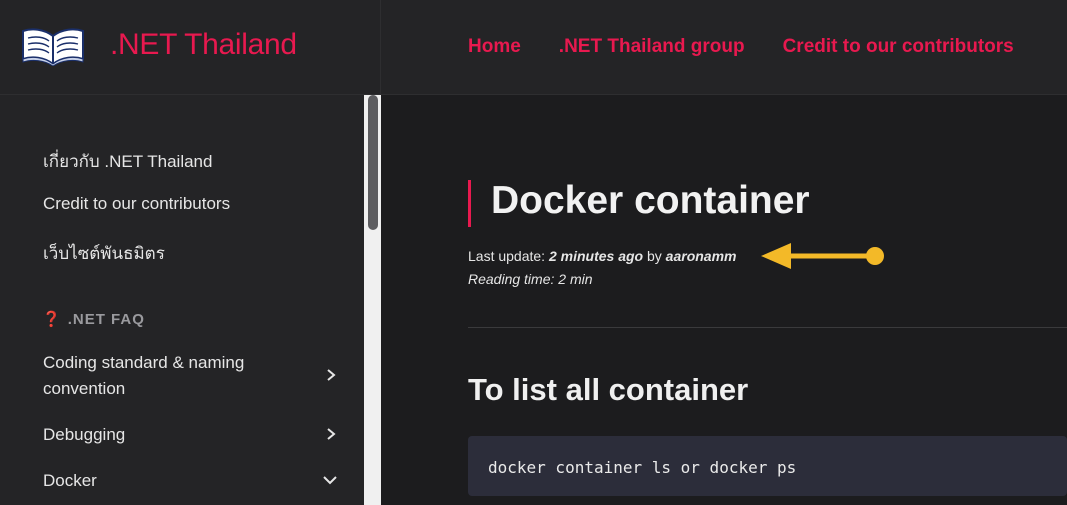  I want to click on brand: .NET Thailand, so click(190, 47).